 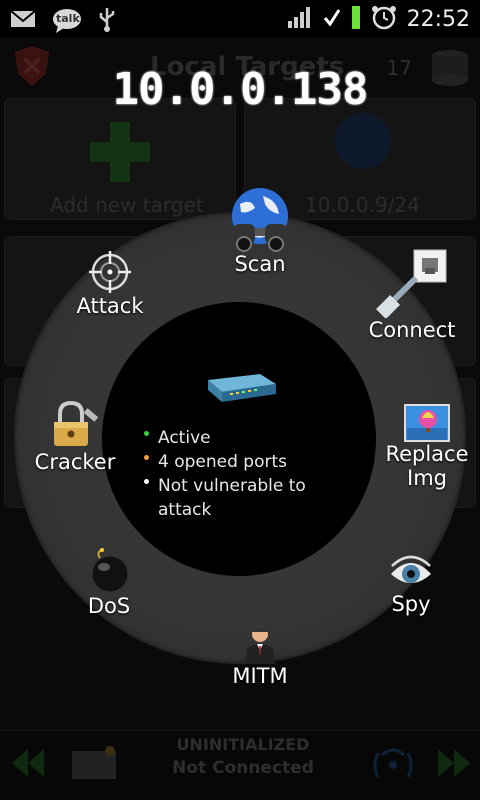 What do you see at coordinates (110, 306) in the screenshot?
I see `attack-label: Attack` at bounding box center [110, 306].